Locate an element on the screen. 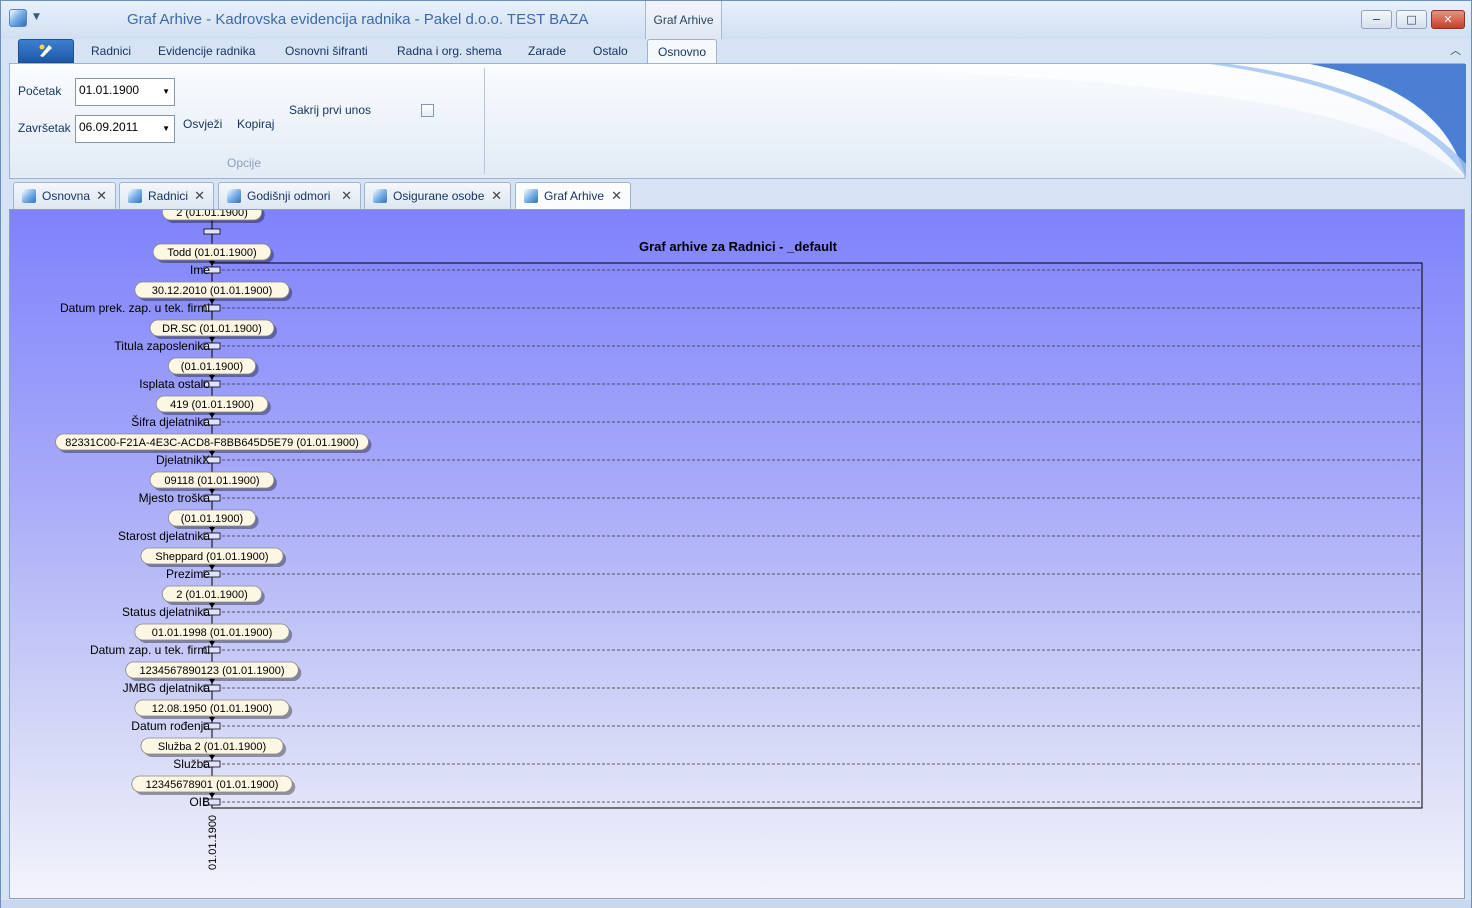 This screenshot has width=1472, height=908. doc-tab-label: Godišnji odmori is located at coordinates (289, 196).